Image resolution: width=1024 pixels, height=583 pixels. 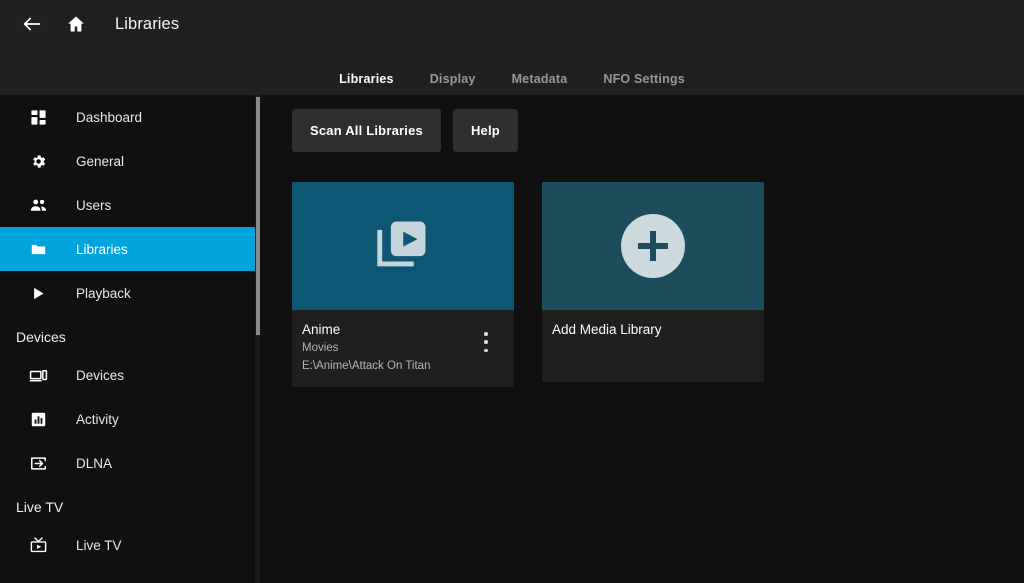 What do you see at coordinates (257, 216) in the screenshot?
I see `sidebar-scrollbar-thumb` at bounding box center [257, 216].